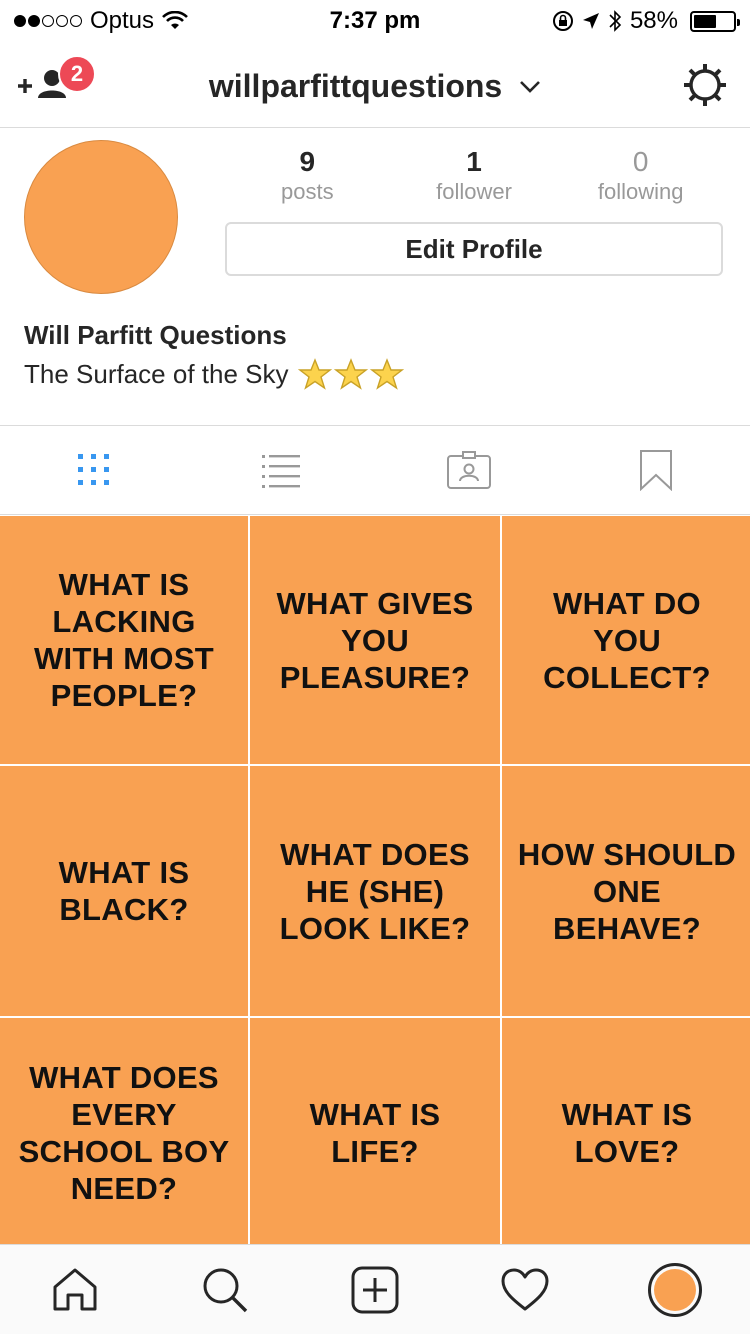 The height and width of the screenshot is (1334, 750). I want to click on nav-activity, so click(525, 1289).